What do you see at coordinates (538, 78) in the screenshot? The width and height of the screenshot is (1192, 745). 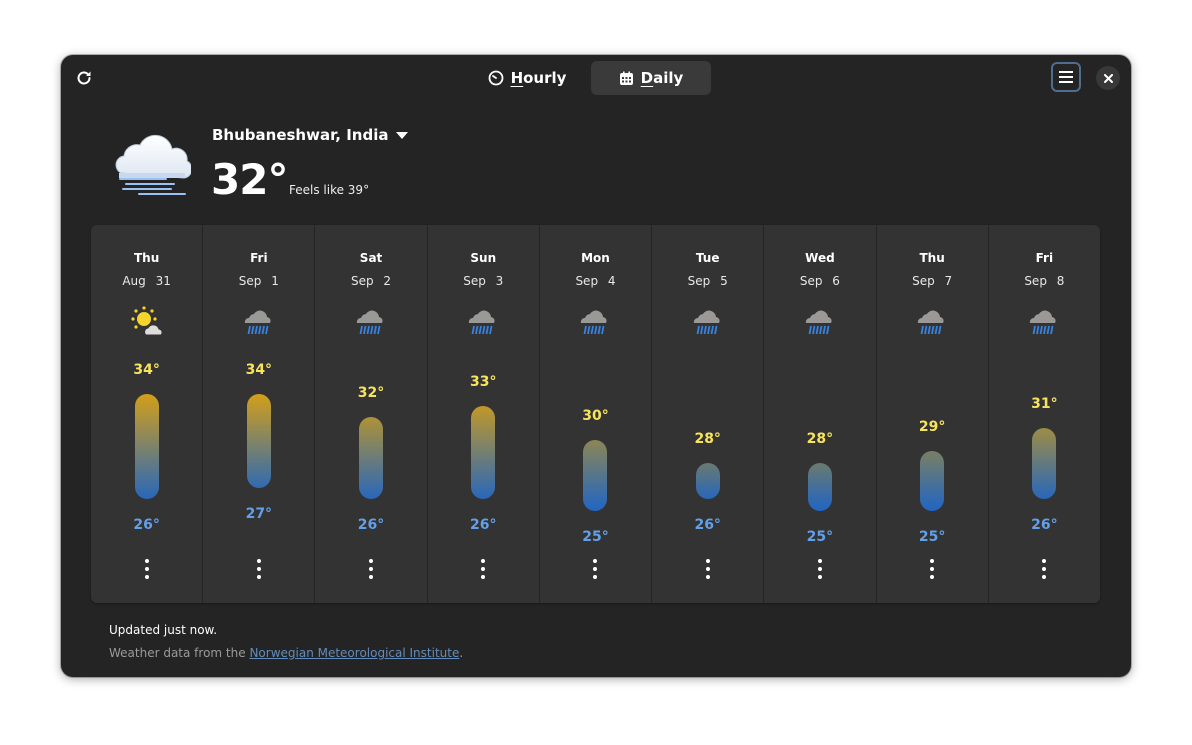 I see `tab-hourly-label: Hourly` at bounding box center [538, 78].